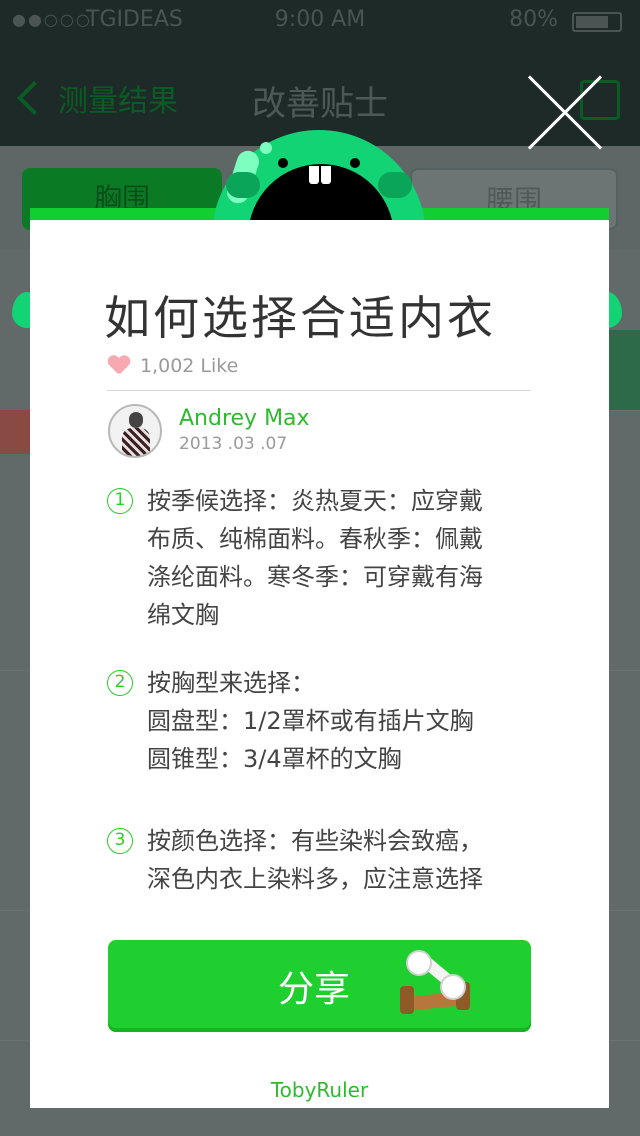 This screenshot has width=640, height=1136. I want to click on tip-line: 深色内衣上染料多，应注意选择, so click(315, 879).